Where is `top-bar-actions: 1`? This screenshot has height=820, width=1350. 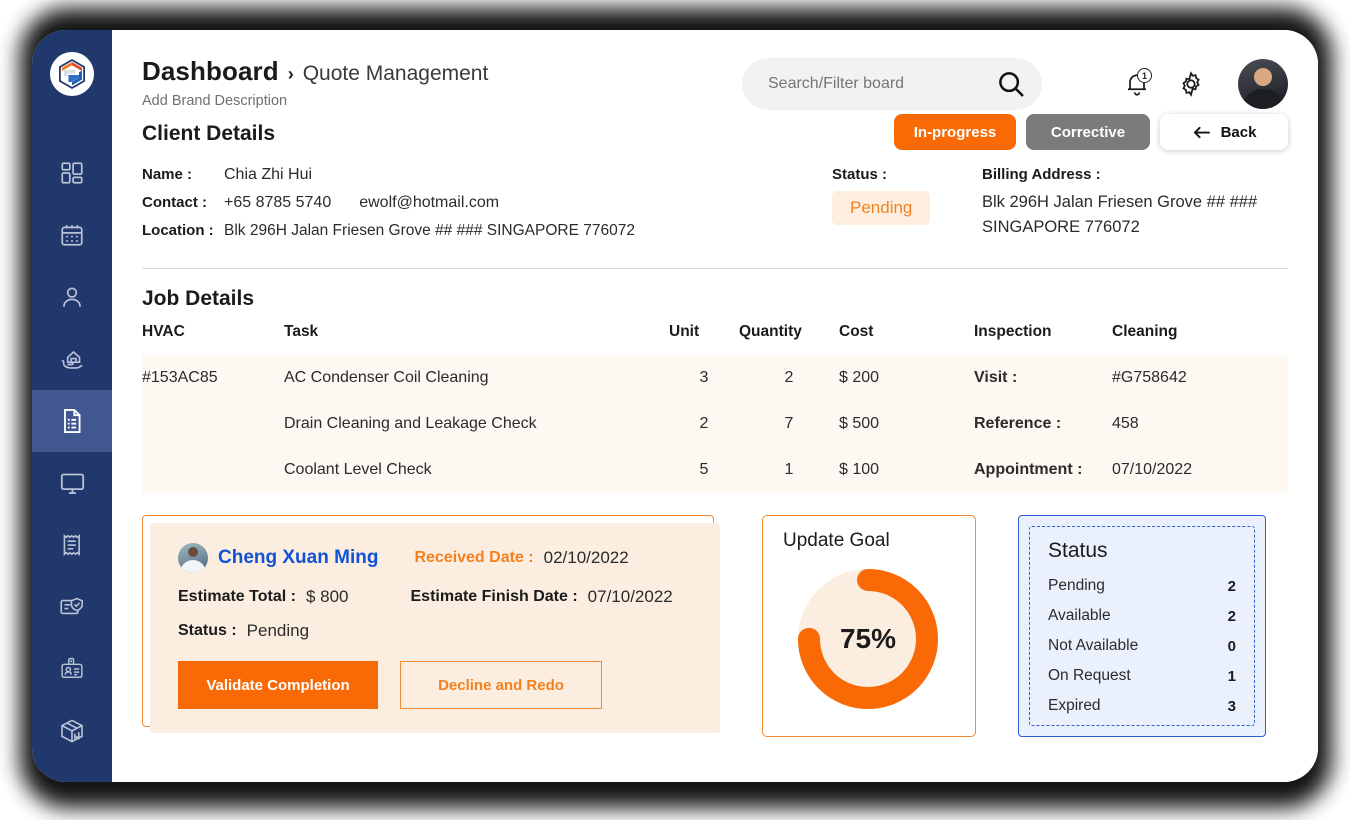
top-bar-actions: 1 is located at coordinates (1015, 83).